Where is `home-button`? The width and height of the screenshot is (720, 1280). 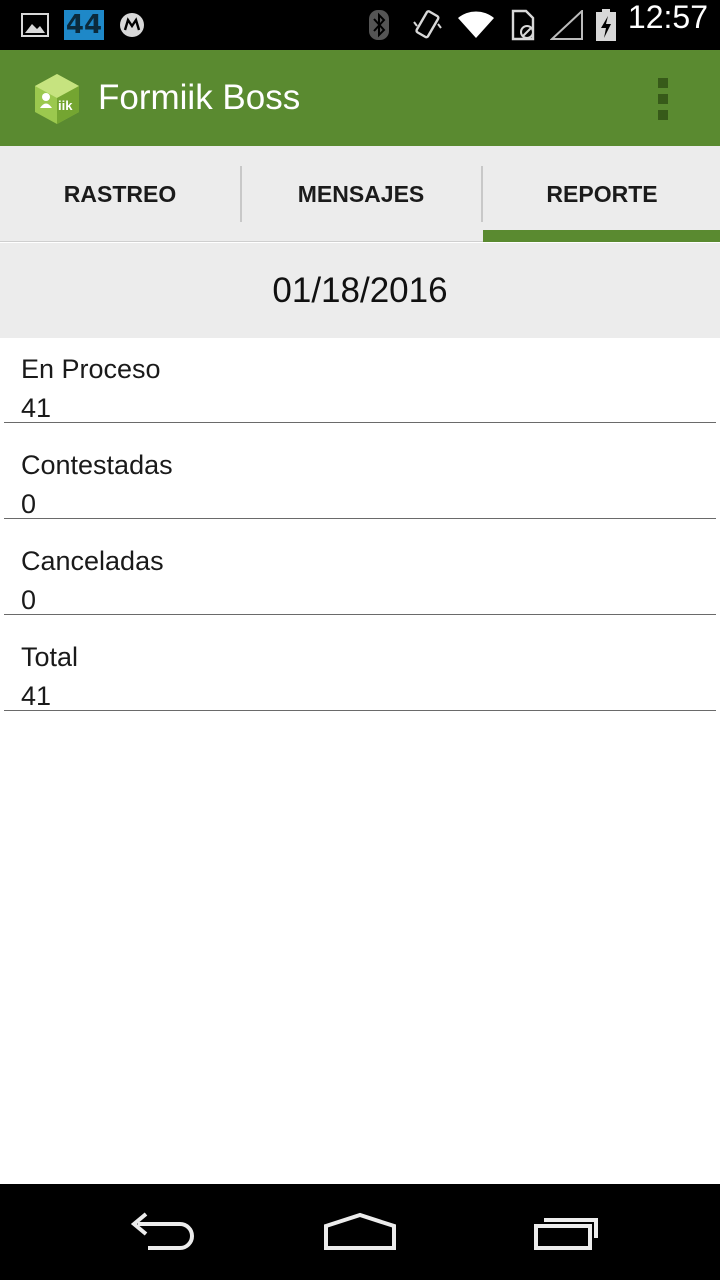 home-button is located at coordinates (360, 1232).